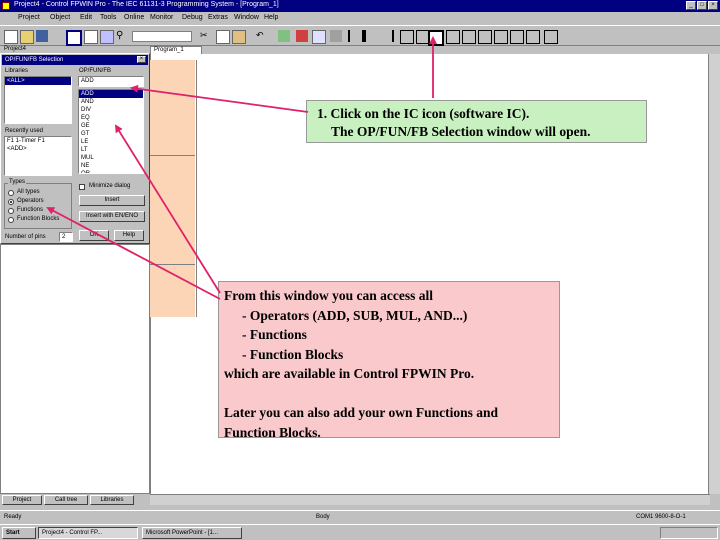 The width and height of the screenshot is (720, 540). What do you see at coordinates (391, 394) in the screenshot?
I see `callout-line` at bounding box center [391, 394].